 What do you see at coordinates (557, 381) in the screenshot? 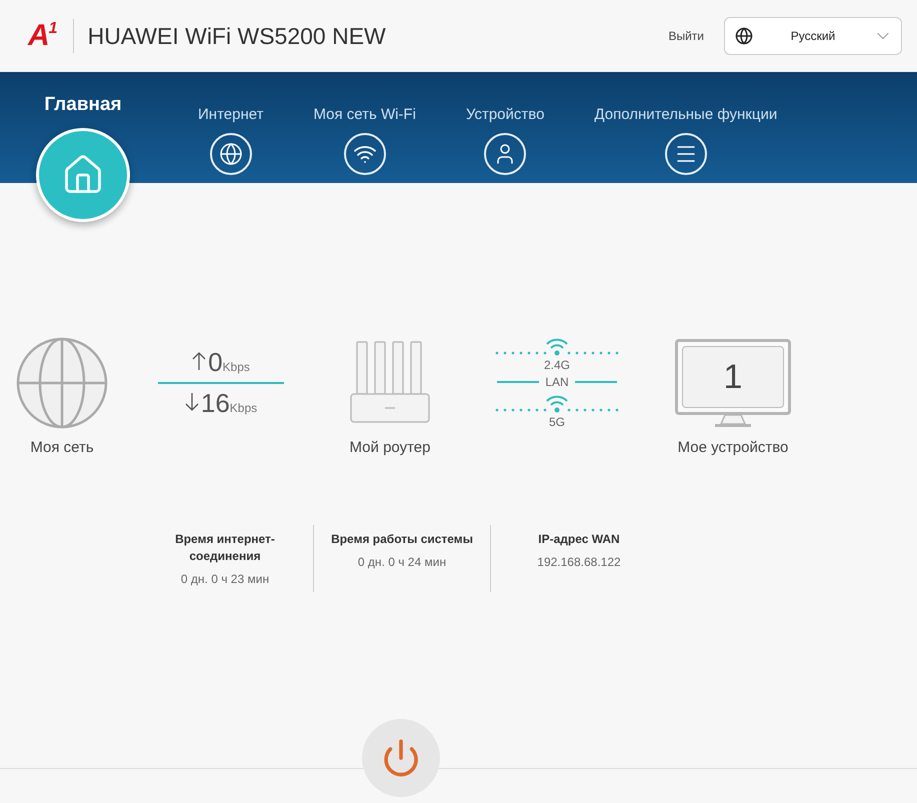
I see `lan-label: LAN` at bounding box center [557, 381].